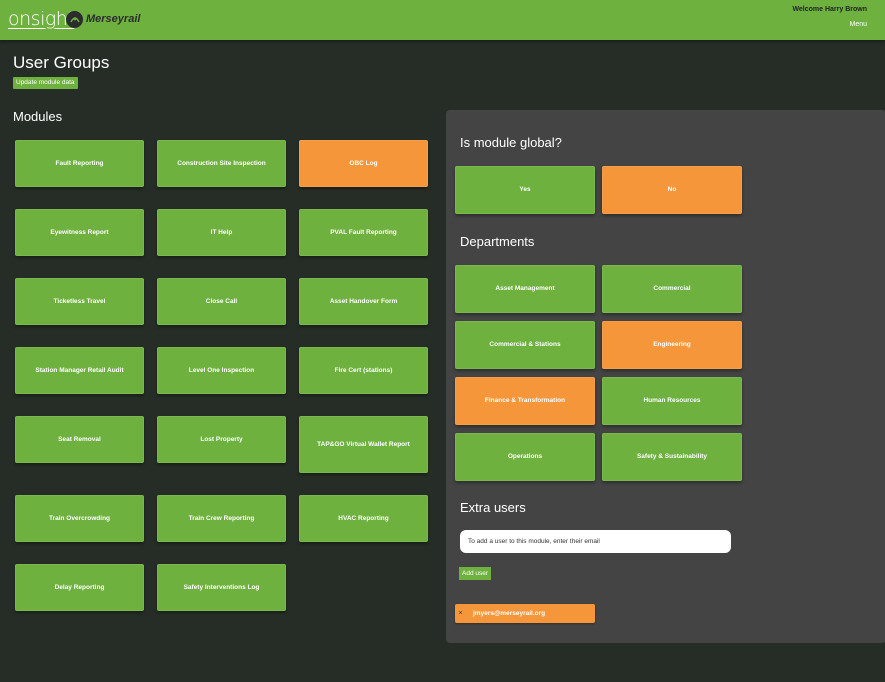 This screenshot has width=885, height=682. I want to click on global-yes-button: Yes, so click(525, 190).